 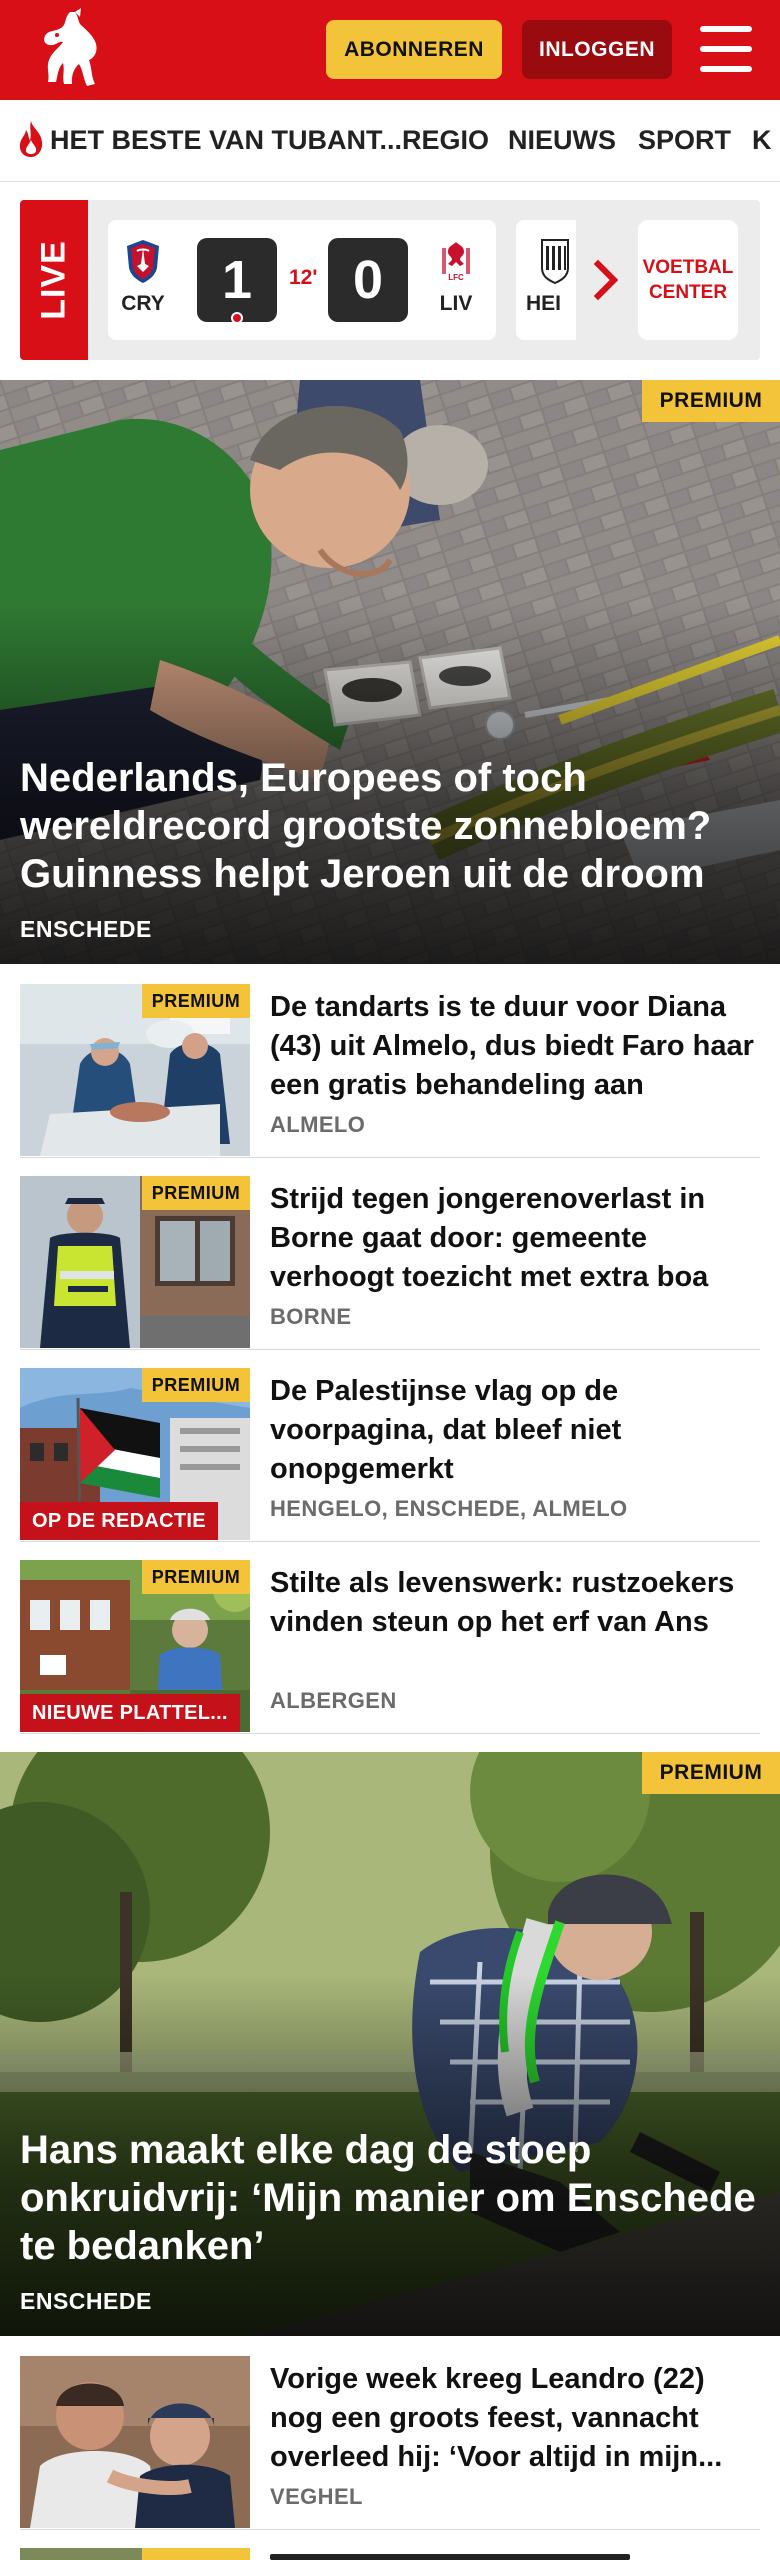 What do you see at coordinates (688, 267) in the screenshot?
I see `voetbal-center-label-line1: VOETBAL` at bounding box center [688, 267].